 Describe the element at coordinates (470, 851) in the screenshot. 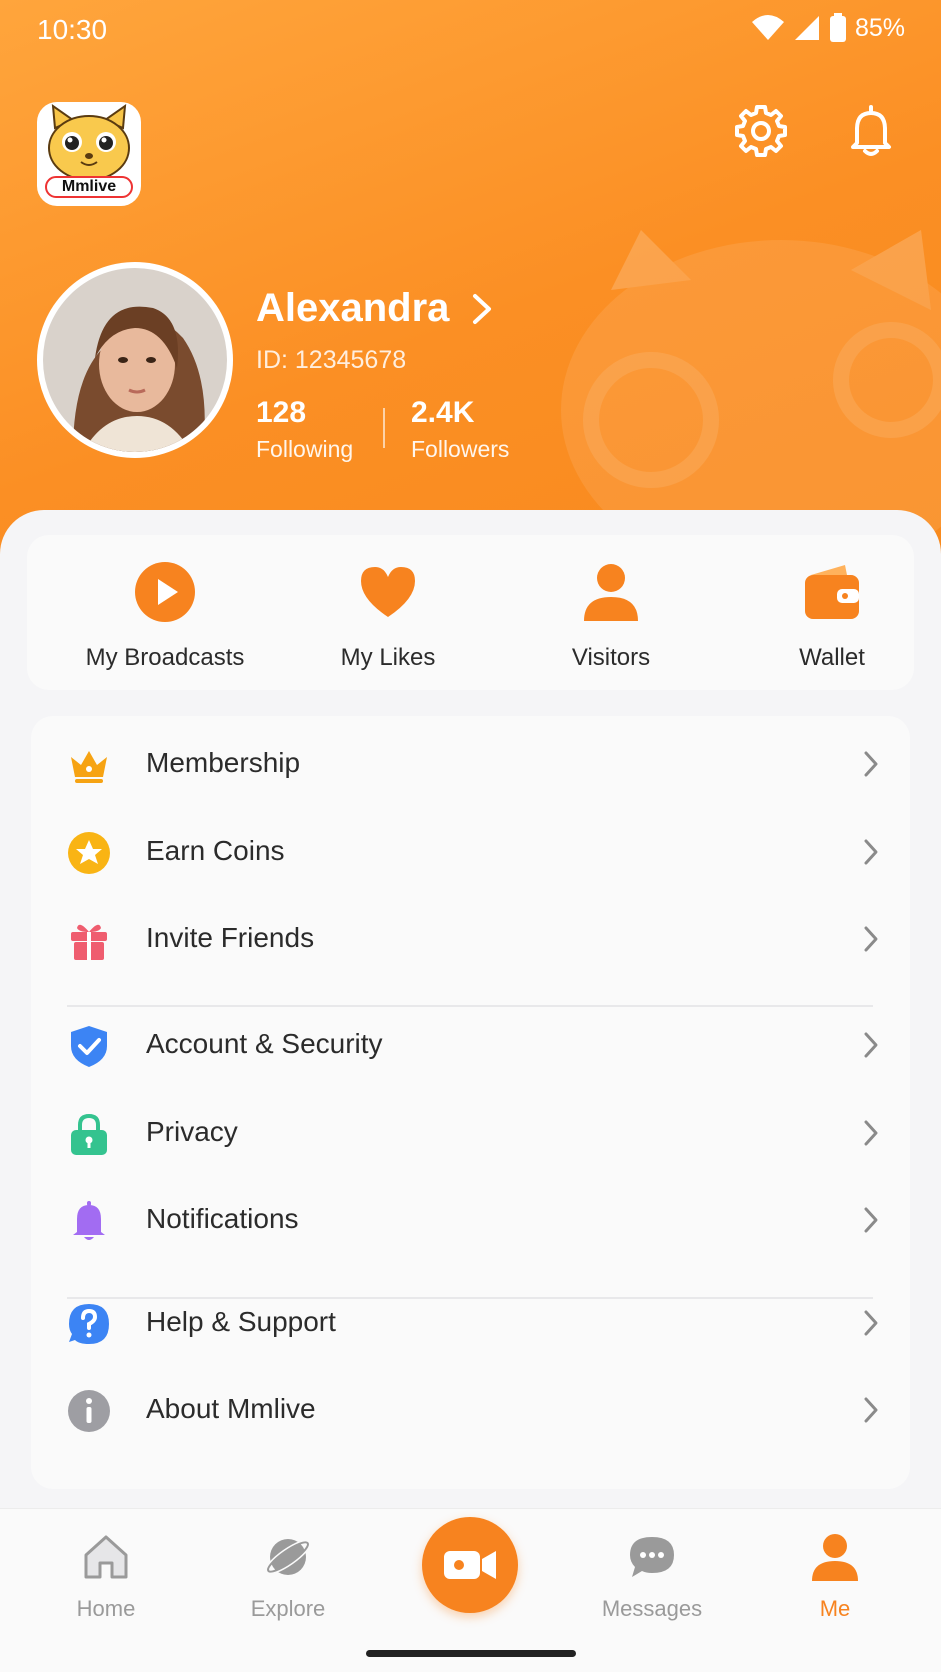

I see `menu-item-earn-coins: Earn Coins` at that location.